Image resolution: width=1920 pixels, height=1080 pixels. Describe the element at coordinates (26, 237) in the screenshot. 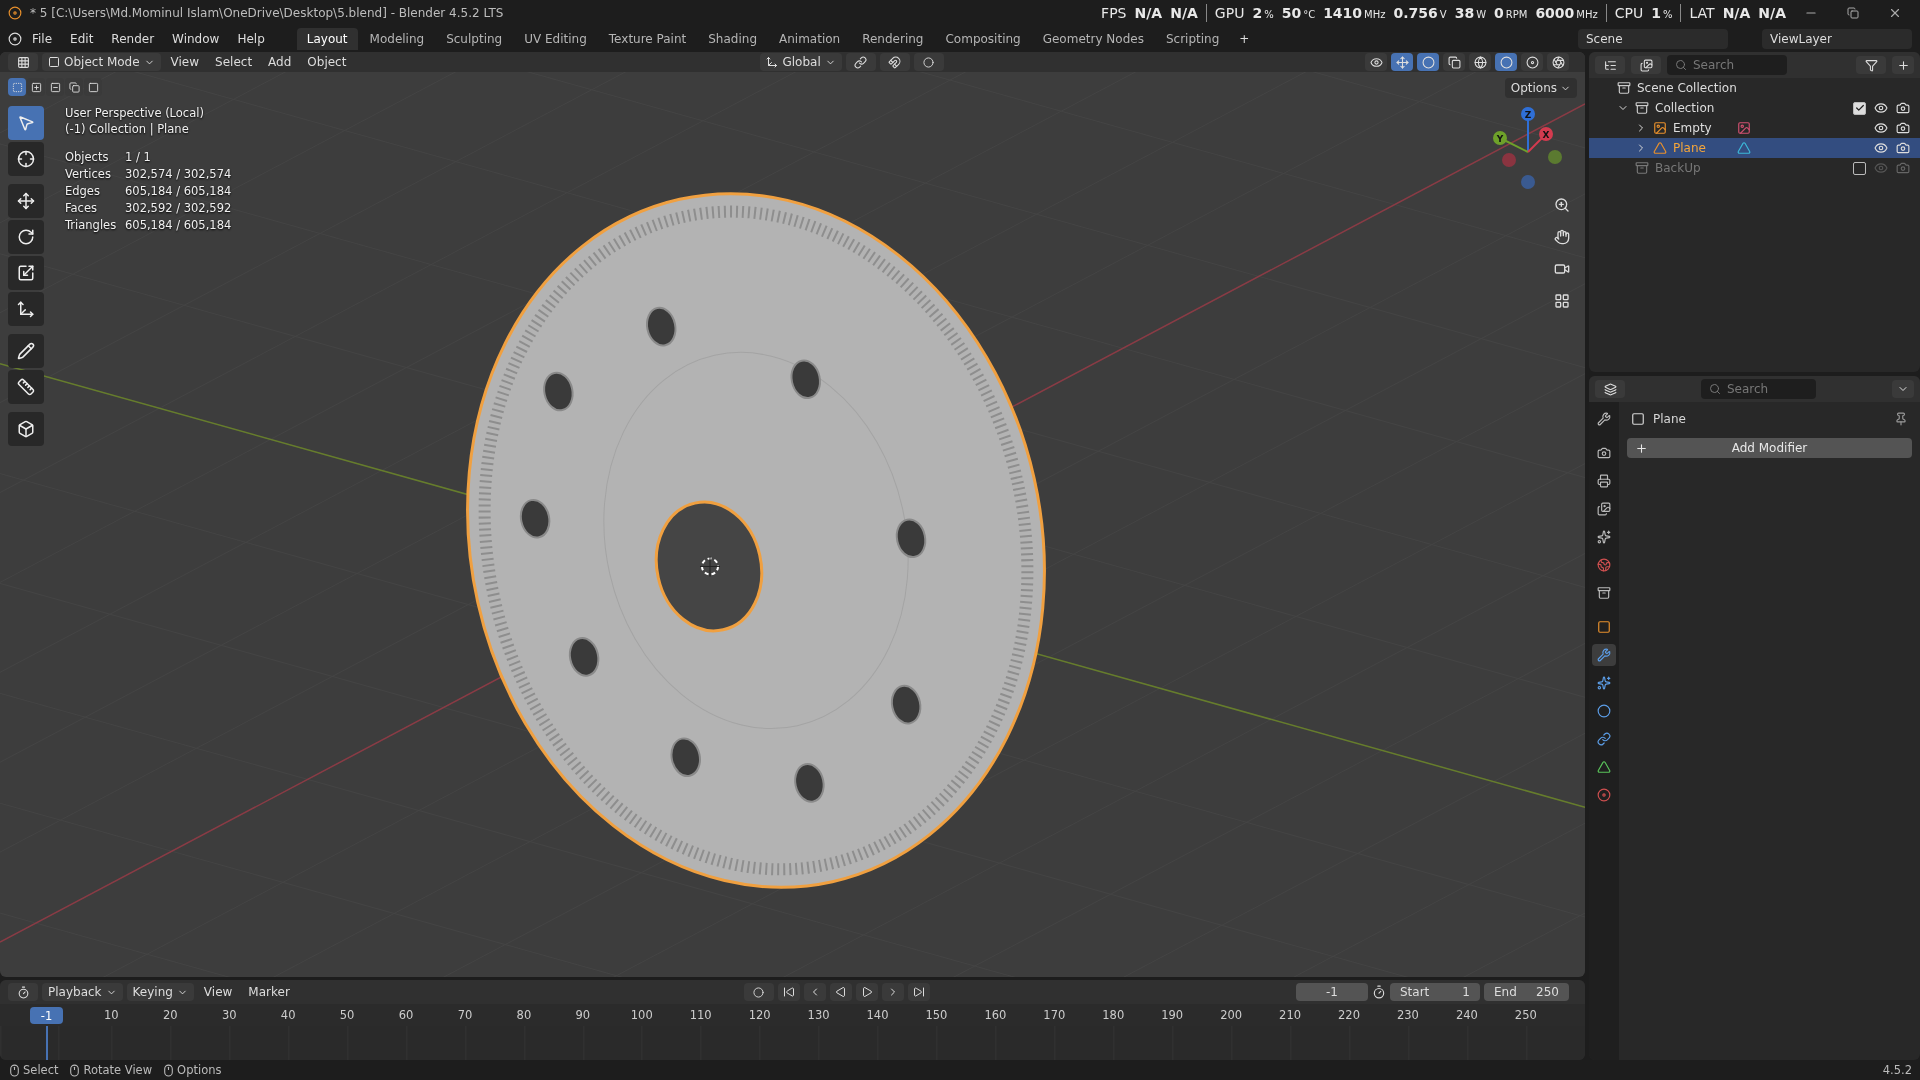

I see `rotate-tool-button` at that location.